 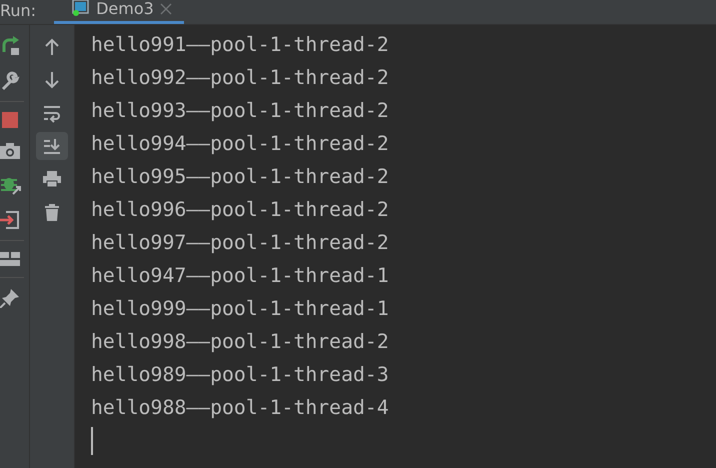 I want to click on layout-icon, so click(x=10, y=259).